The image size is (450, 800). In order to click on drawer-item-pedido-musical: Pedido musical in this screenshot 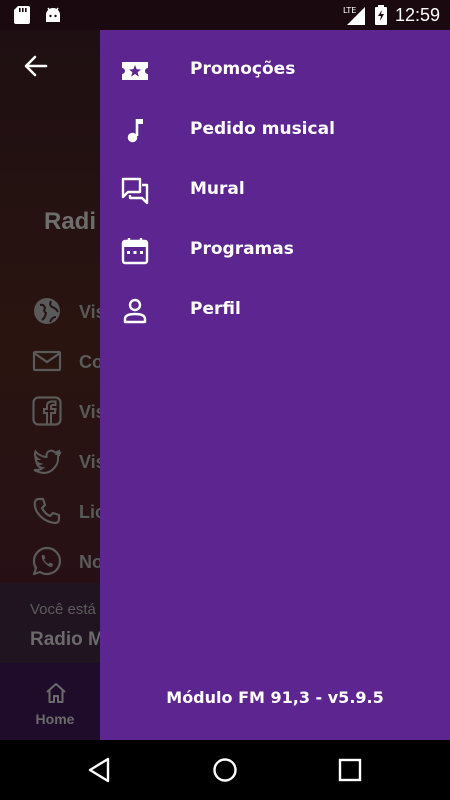, I will do `click(275, 130)`.